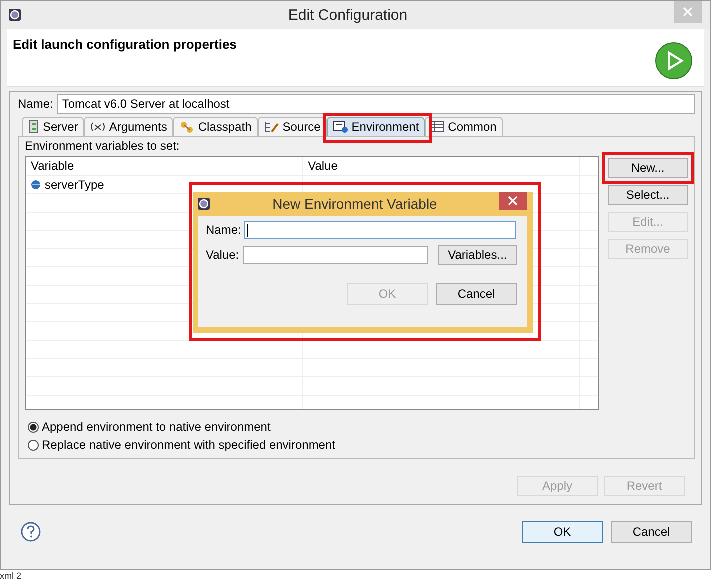 This screenshot has height=582, width=720. What do you see at coordinates (165, 166) in the screenshot?
I see `column-header: Variable` at bounding box center [165, 166].